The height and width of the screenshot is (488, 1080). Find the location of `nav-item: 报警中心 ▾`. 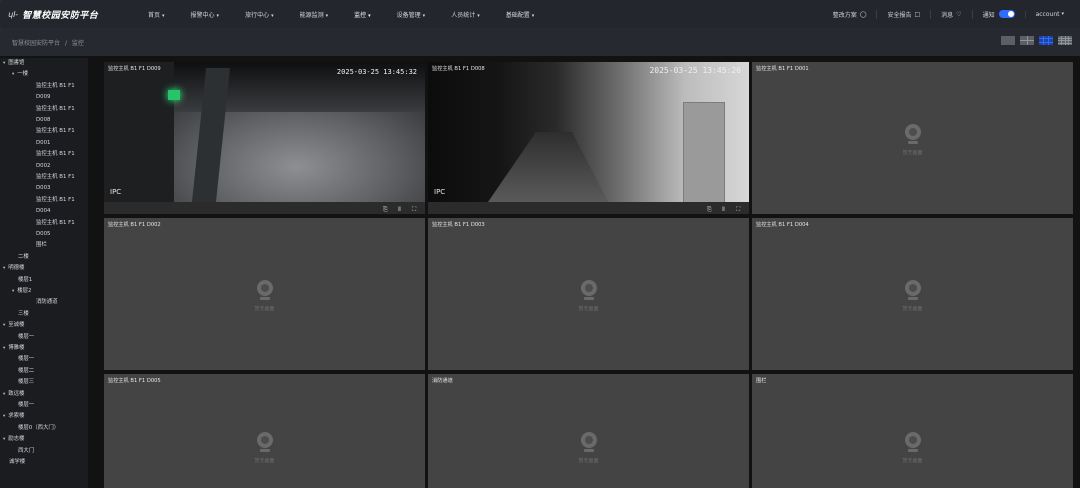

nav-item: 报警中心 ▾ is located at coordinates (205, 14).